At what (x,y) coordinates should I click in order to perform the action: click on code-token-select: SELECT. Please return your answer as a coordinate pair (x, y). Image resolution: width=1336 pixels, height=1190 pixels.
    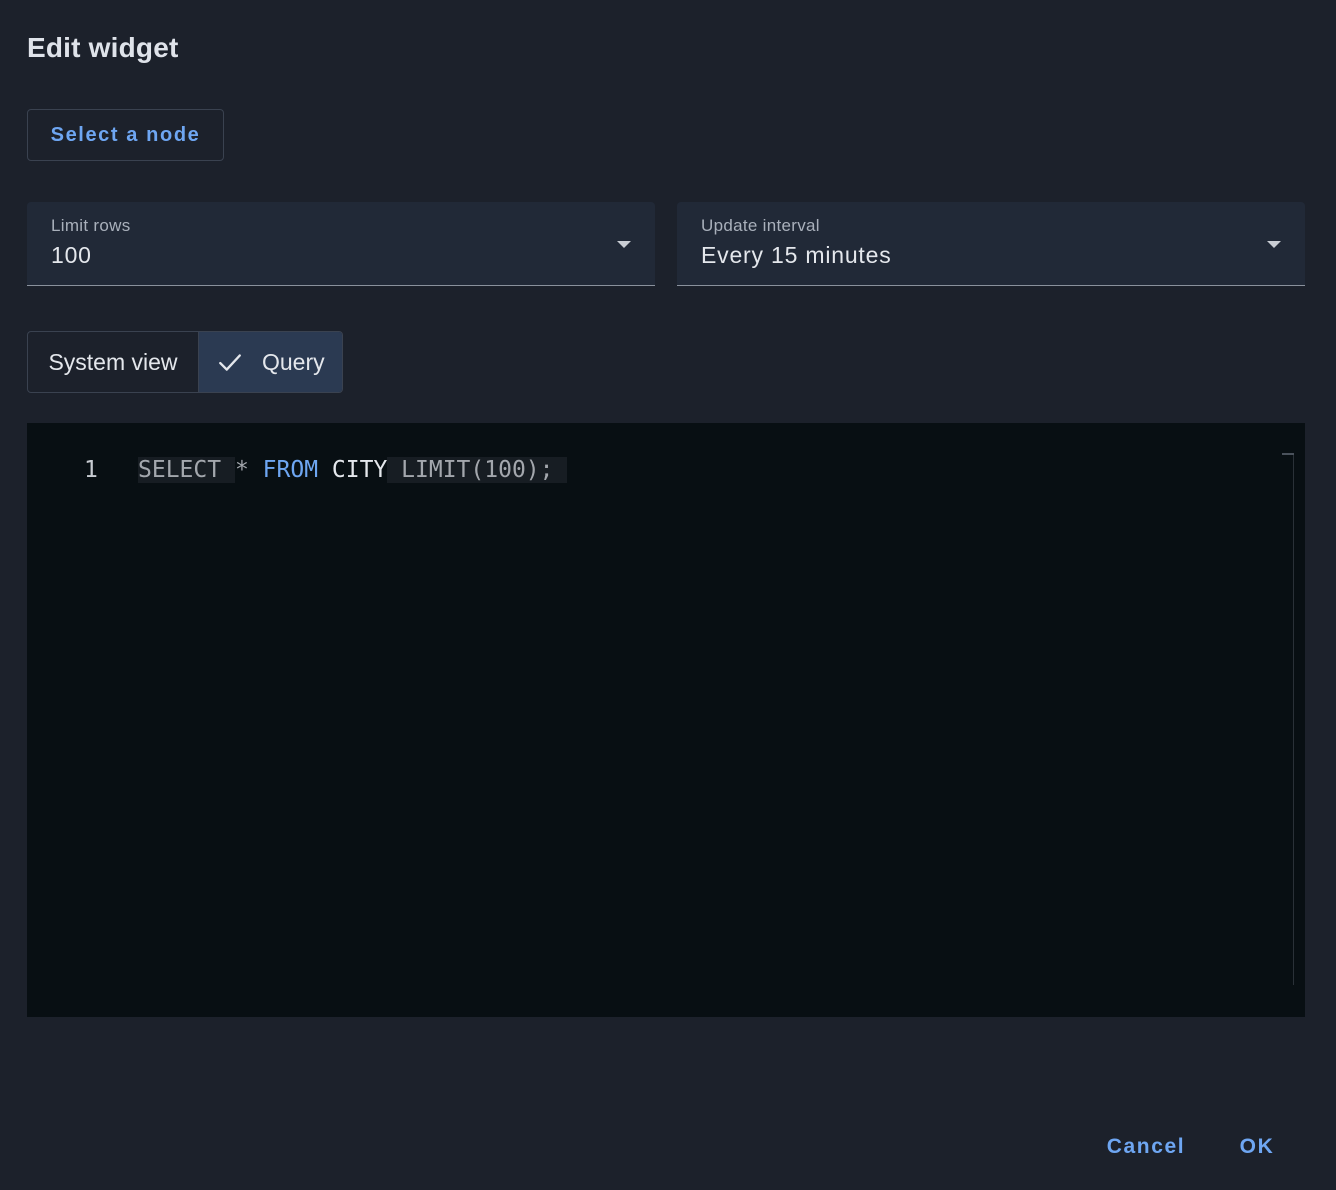
    Looking at the image, I should click on (180, 470).